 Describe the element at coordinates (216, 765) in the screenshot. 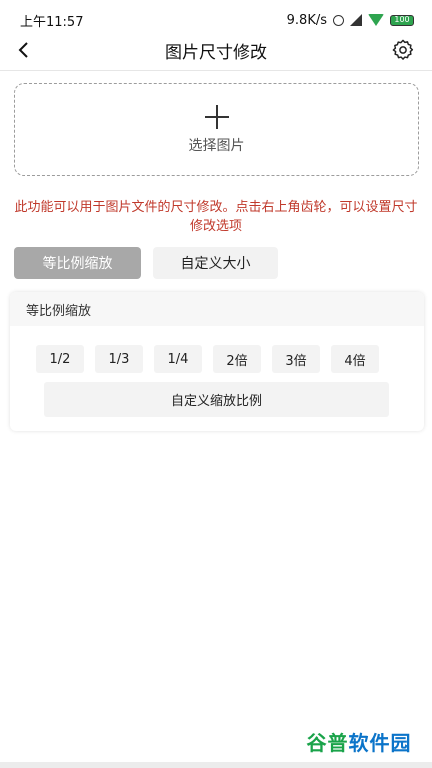

I see `home-indicator` at that location.